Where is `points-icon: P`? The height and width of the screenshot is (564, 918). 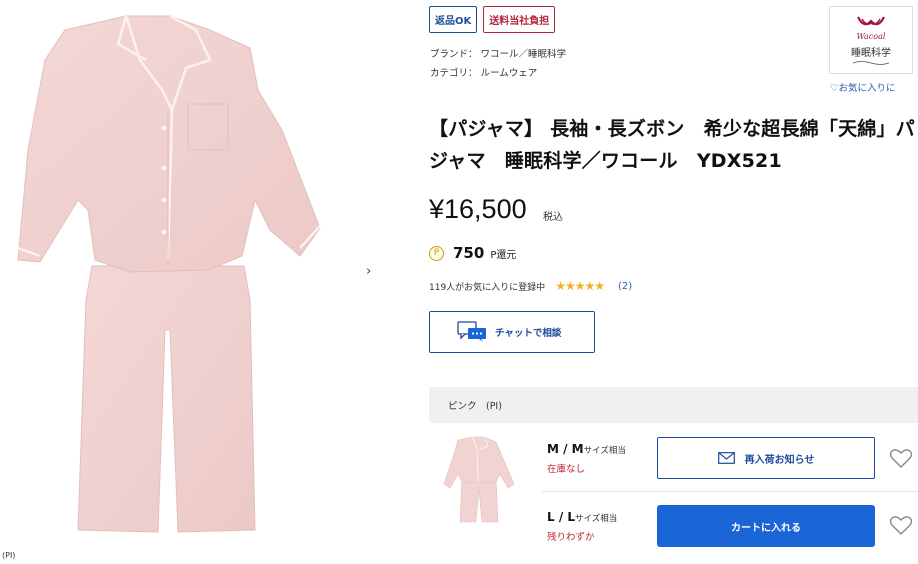 points-icon: P is located at coordinates (436, 253).